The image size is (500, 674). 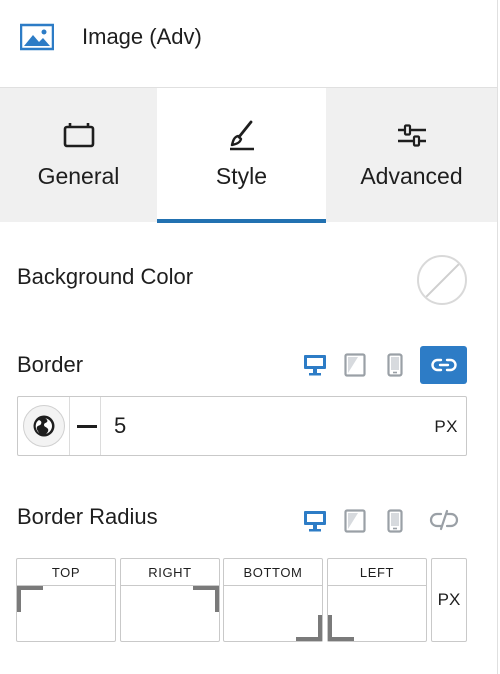 I want to click on border-mobile-button, so click(x=395, y=365).